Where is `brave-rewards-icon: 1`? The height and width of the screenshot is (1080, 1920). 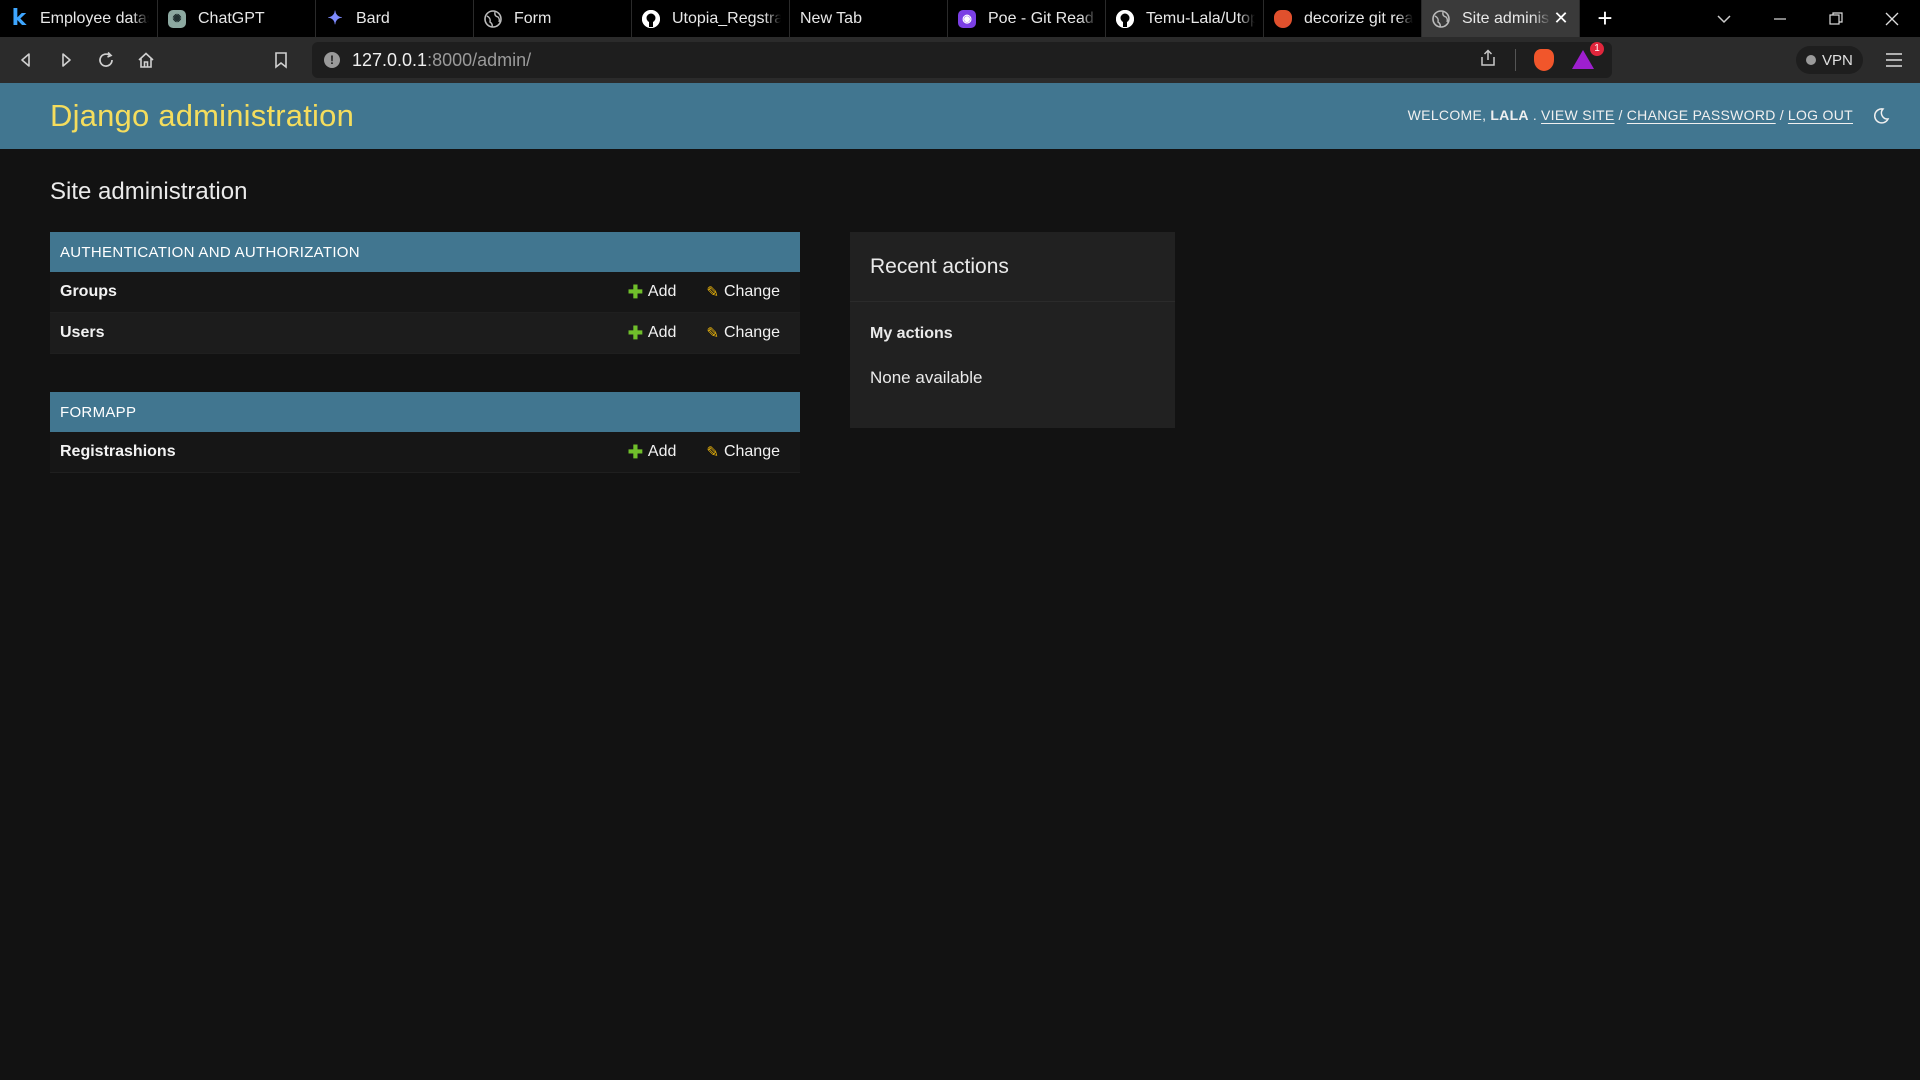 brave-rewards-icon: 1 is located at coordinates (1588, 56).